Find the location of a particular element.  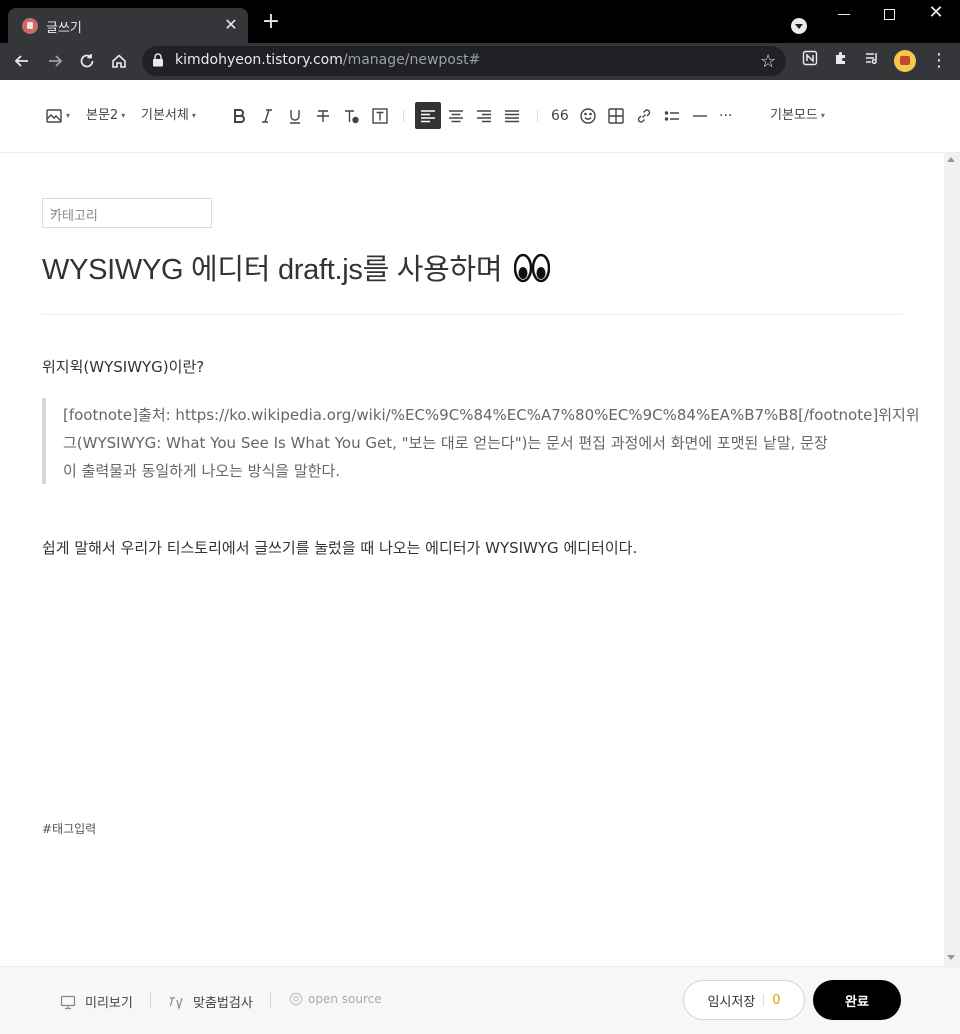

lock-icon is located at coordinates (158, 60).